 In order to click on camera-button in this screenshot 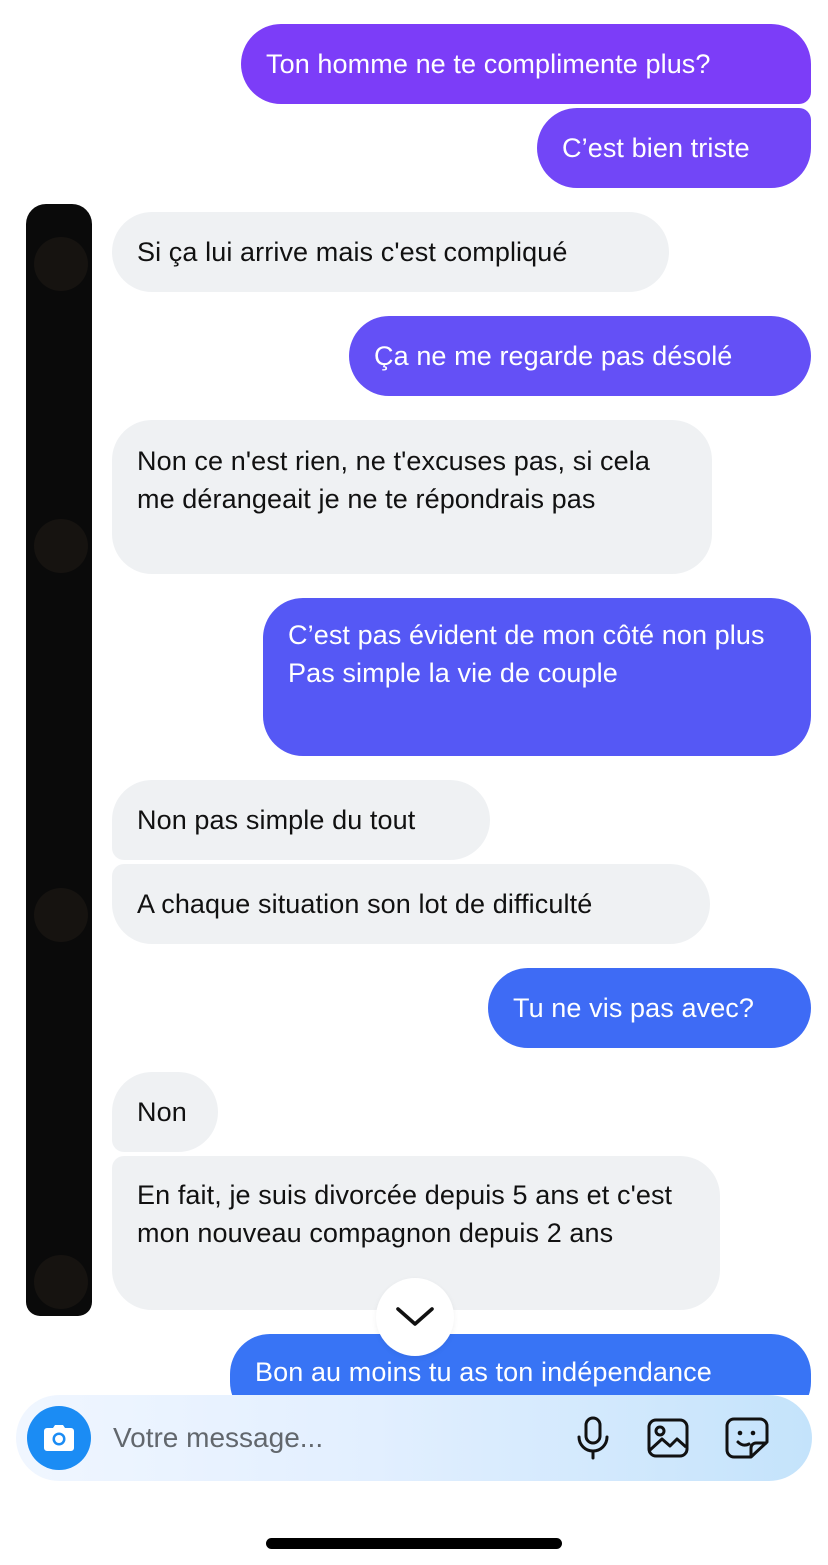, I will do `click(59, 1438)`.